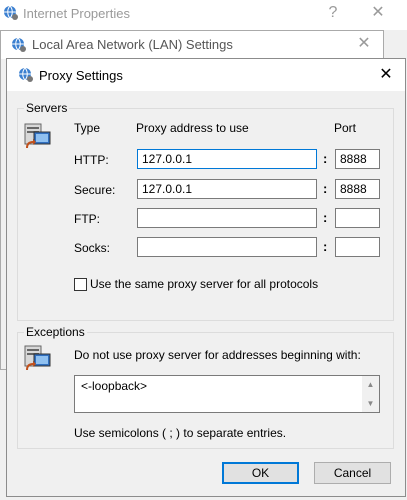  I want to click on lan-settings-title: Local Area Network (LAN) Settings, so click(132, 44).